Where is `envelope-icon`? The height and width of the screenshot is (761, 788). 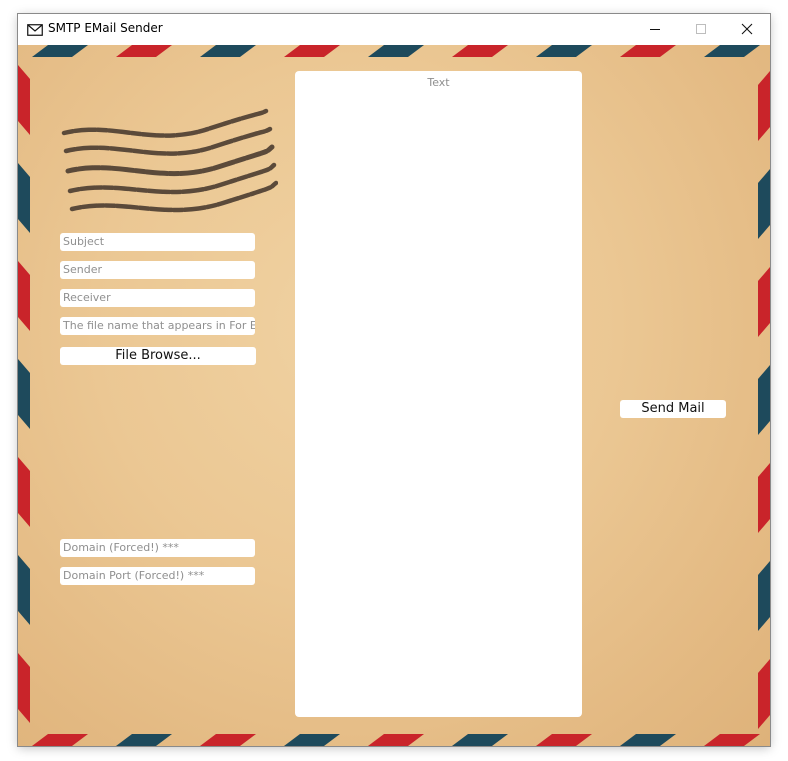 envelope-icon is located at coordinates (35, 29).